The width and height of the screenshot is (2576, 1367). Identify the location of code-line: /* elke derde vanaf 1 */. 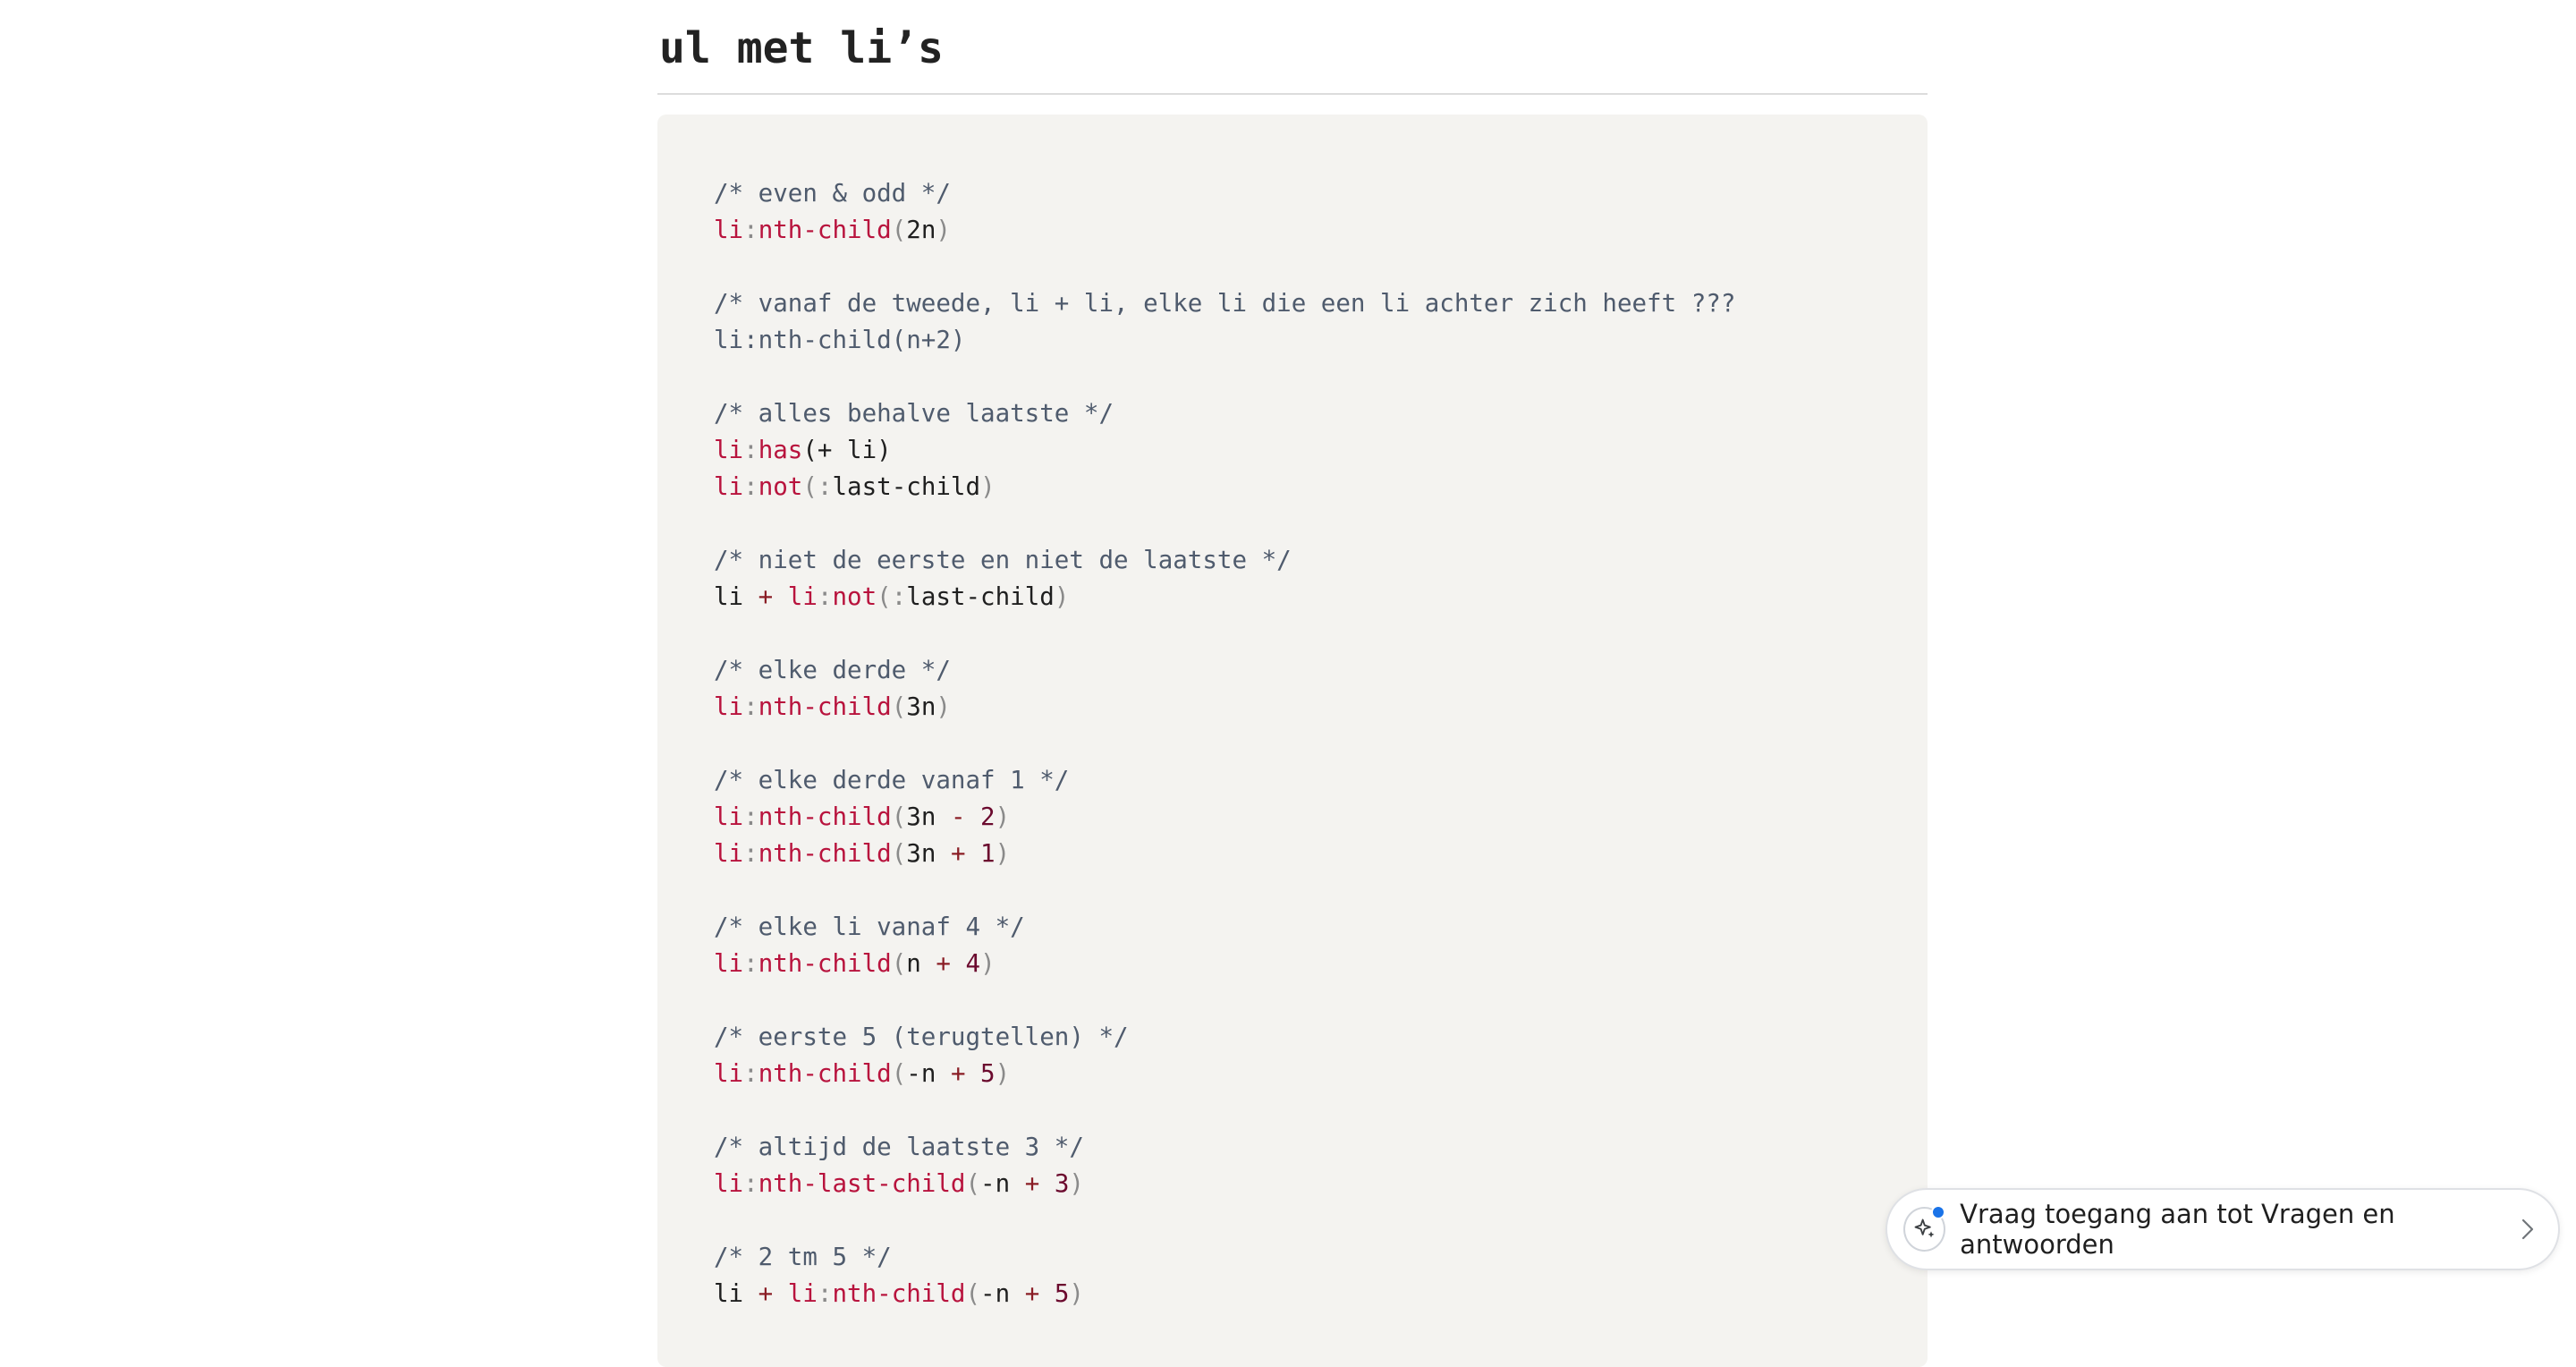
(1321, 780).